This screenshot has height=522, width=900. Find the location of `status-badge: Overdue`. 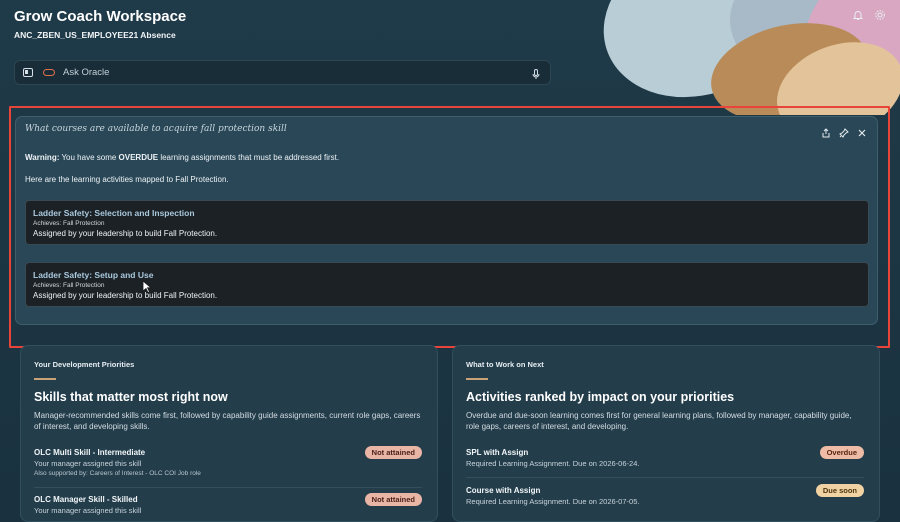

status-badge: Overdue is located at coordinates (841, 452).